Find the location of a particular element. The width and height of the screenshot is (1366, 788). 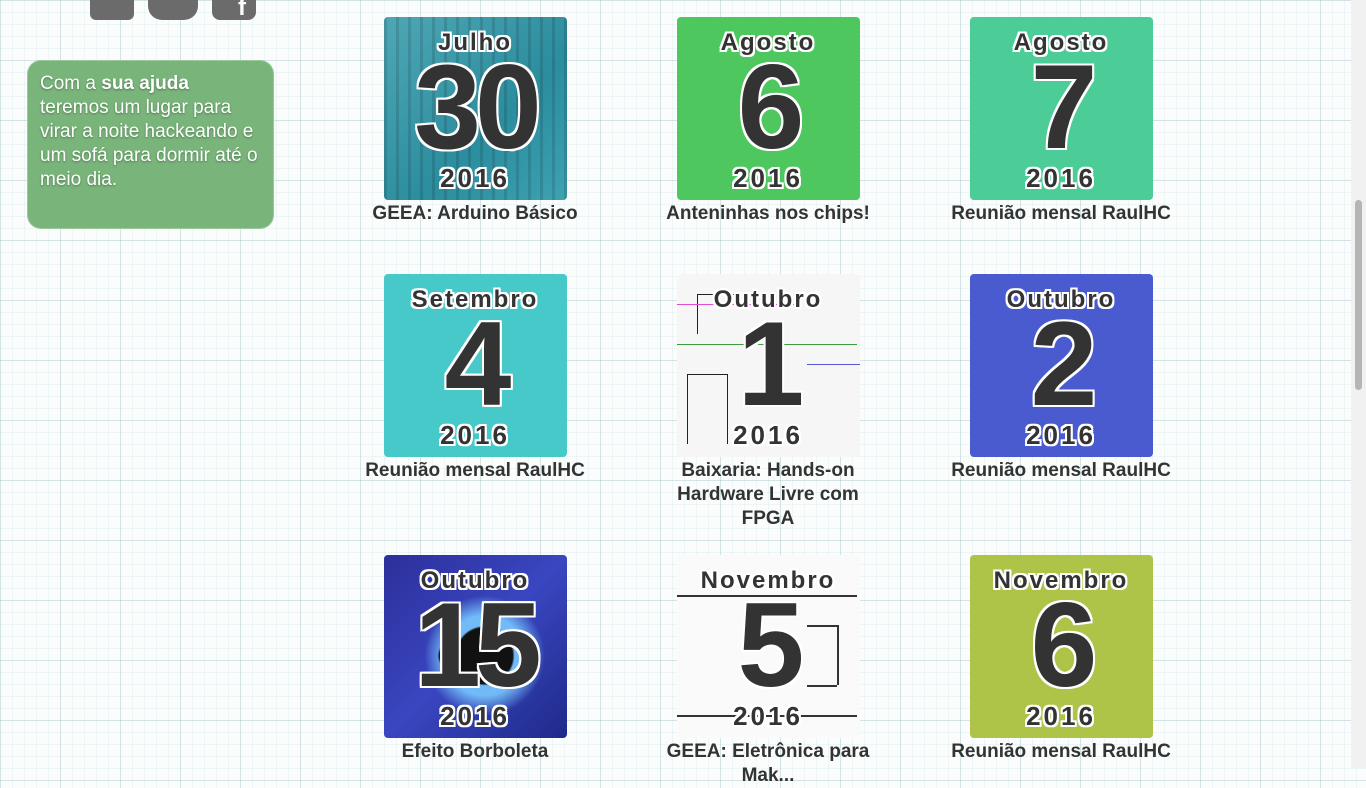

event-date-tile: Novembro 6 2016 is located at coordinates (1061, 646).